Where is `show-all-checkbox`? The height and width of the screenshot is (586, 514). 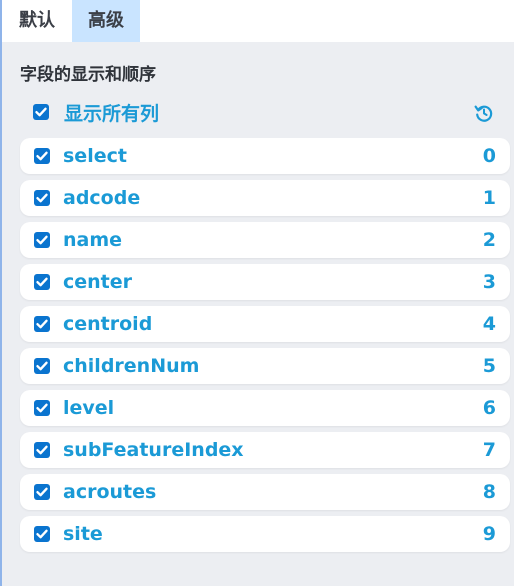
show-all-checkbox is located at coordinates (41, 112).